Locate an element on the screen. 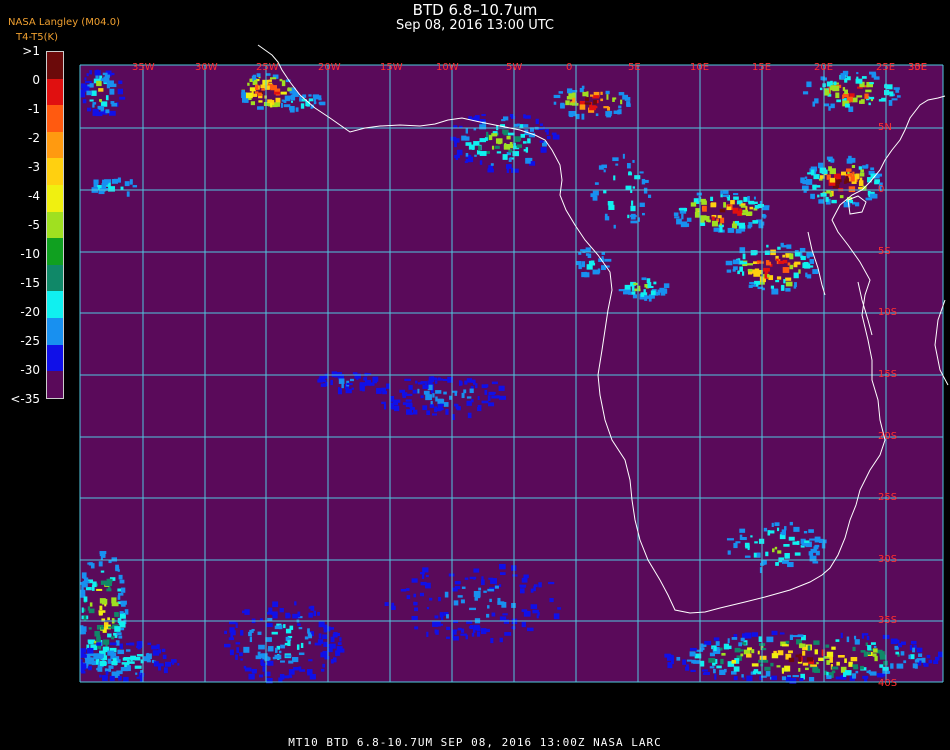 This screenshot has height=750, width=950. lon-tick-label: 10W is located at coordinates (447, 67).